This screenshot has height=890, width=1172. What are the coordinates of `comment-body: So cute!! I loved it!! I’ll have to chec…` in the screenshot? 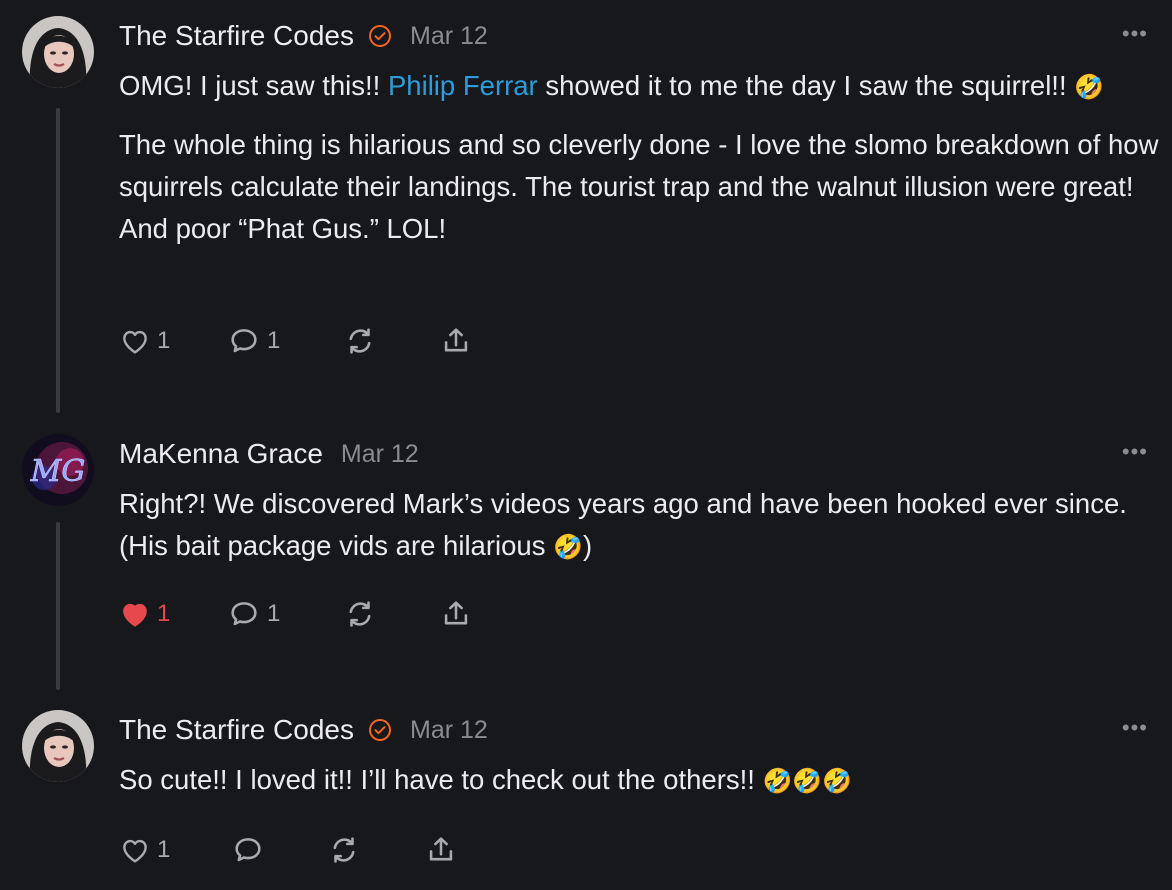 It's located at (639, 780).